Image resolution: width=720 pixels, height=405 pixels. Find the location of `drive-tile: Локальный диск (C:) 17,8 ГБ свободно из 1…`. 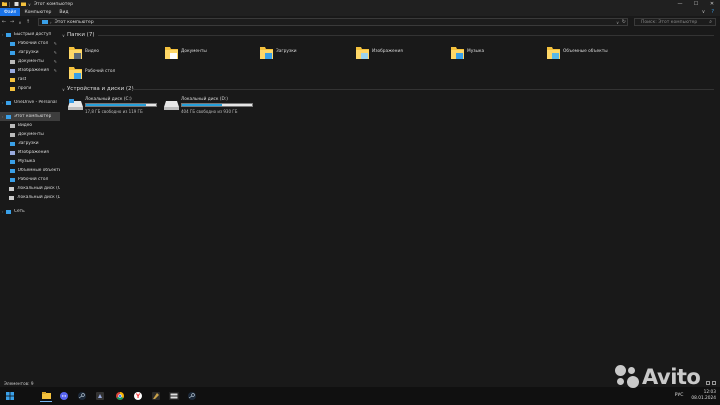

drive-tile: Локальный диск (C:) 17,8 ГБ свободно из 1… is located at coordinates (114, 106).